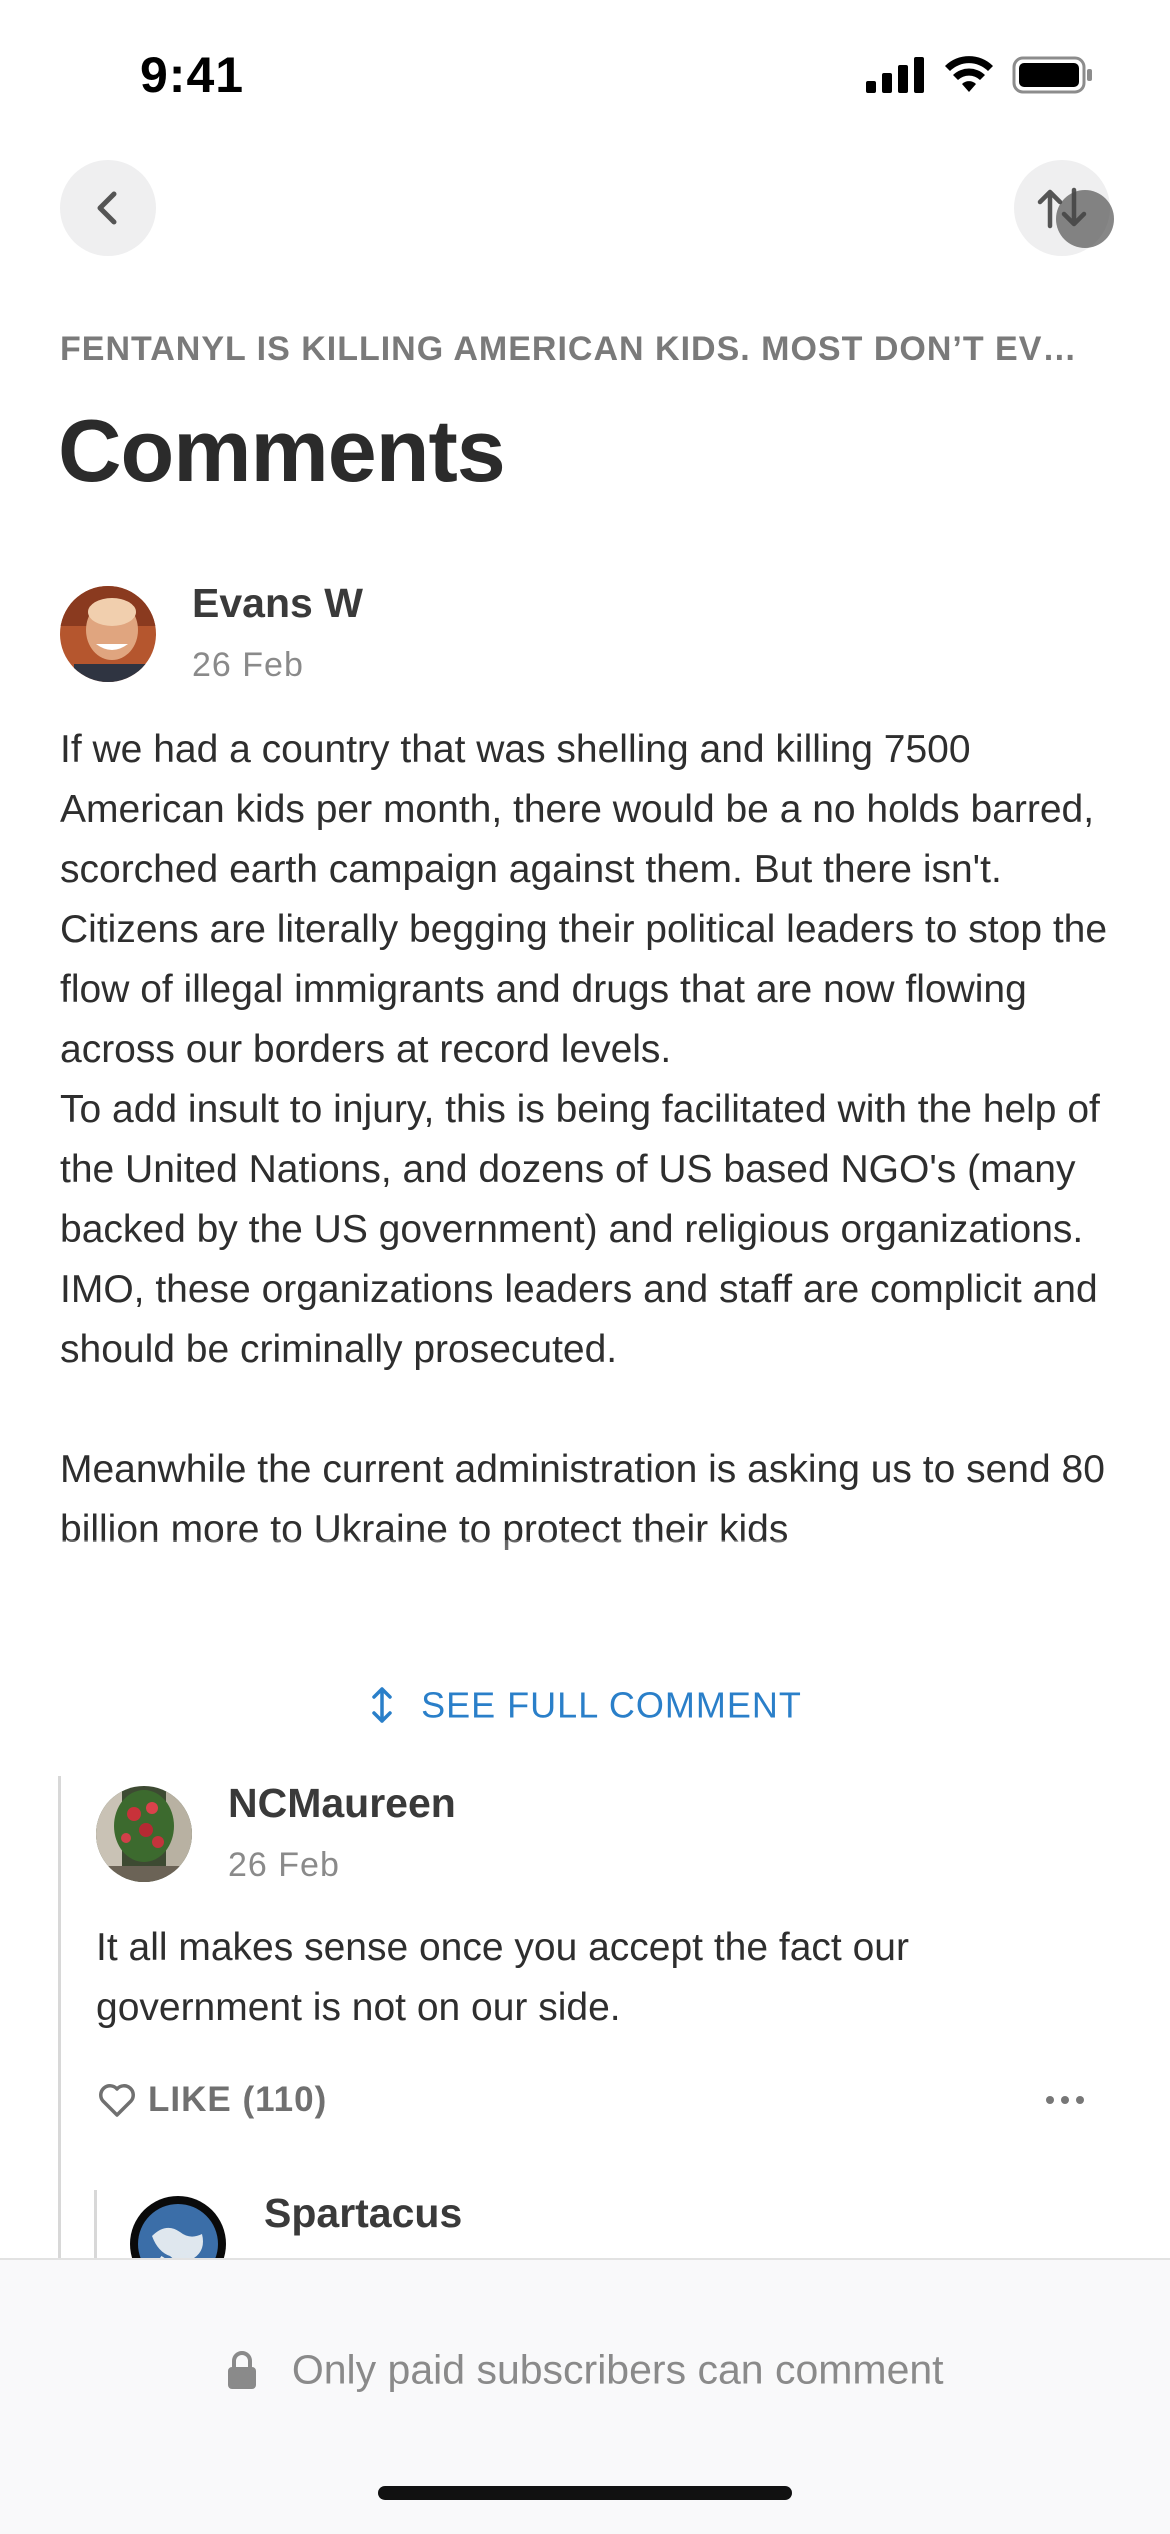 This screenshot has height=2534, width=1170. What do you see at coordinates (382, 1705) in the screenshot?
I see `expand-arrows-icon` at bounding box center [382, 1705].